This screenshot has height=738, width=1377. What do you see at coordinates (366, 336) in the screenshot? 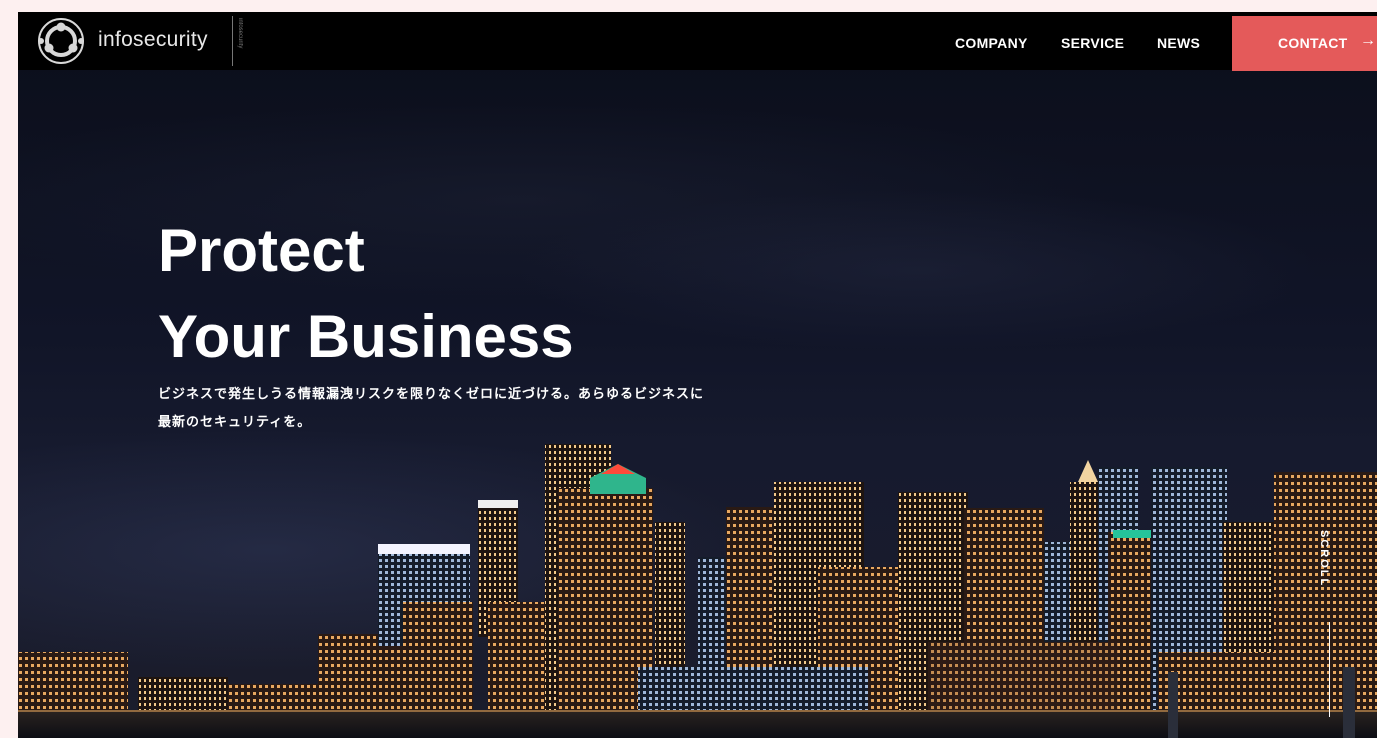
I see `hero-title-line-2: Your Business` at bounding box center [366, 336].